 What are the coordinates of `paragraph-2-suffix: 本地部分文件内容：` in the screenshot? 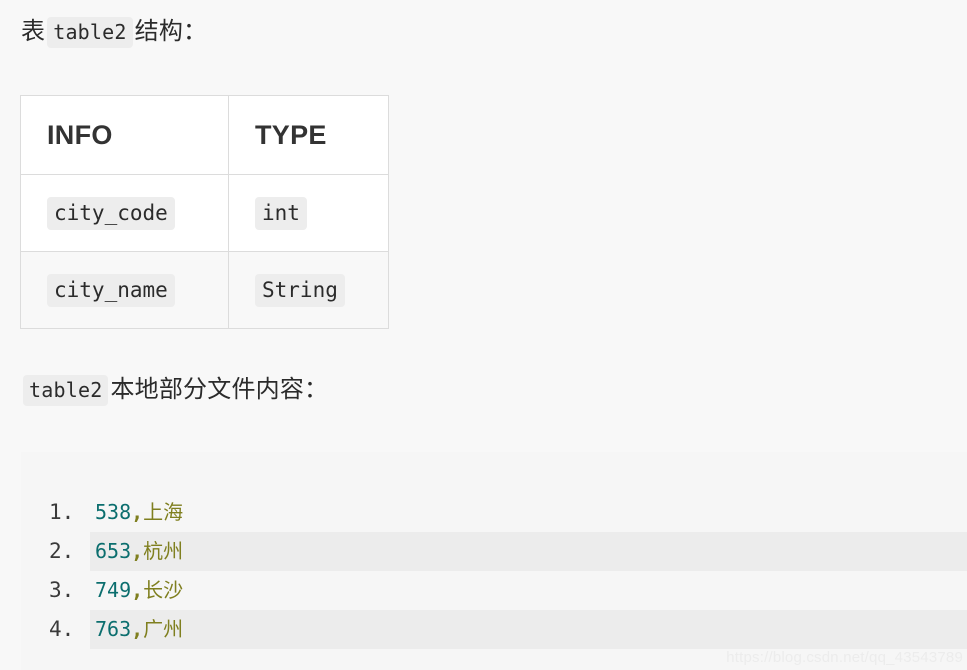 It's located at (219, 389).